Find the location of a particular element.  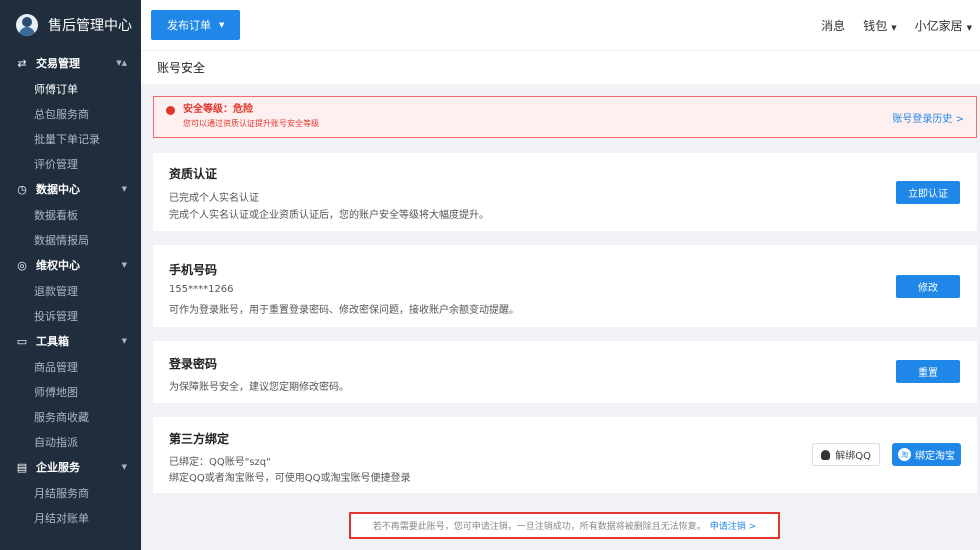

sidebar-item-refunds: 退款管理 is located at coordinates (70, 290).